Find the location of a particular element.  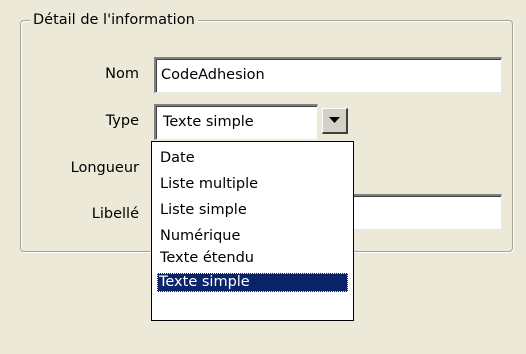

type-option-liste-simple: Liste simple is located at coordinates (203, 210).